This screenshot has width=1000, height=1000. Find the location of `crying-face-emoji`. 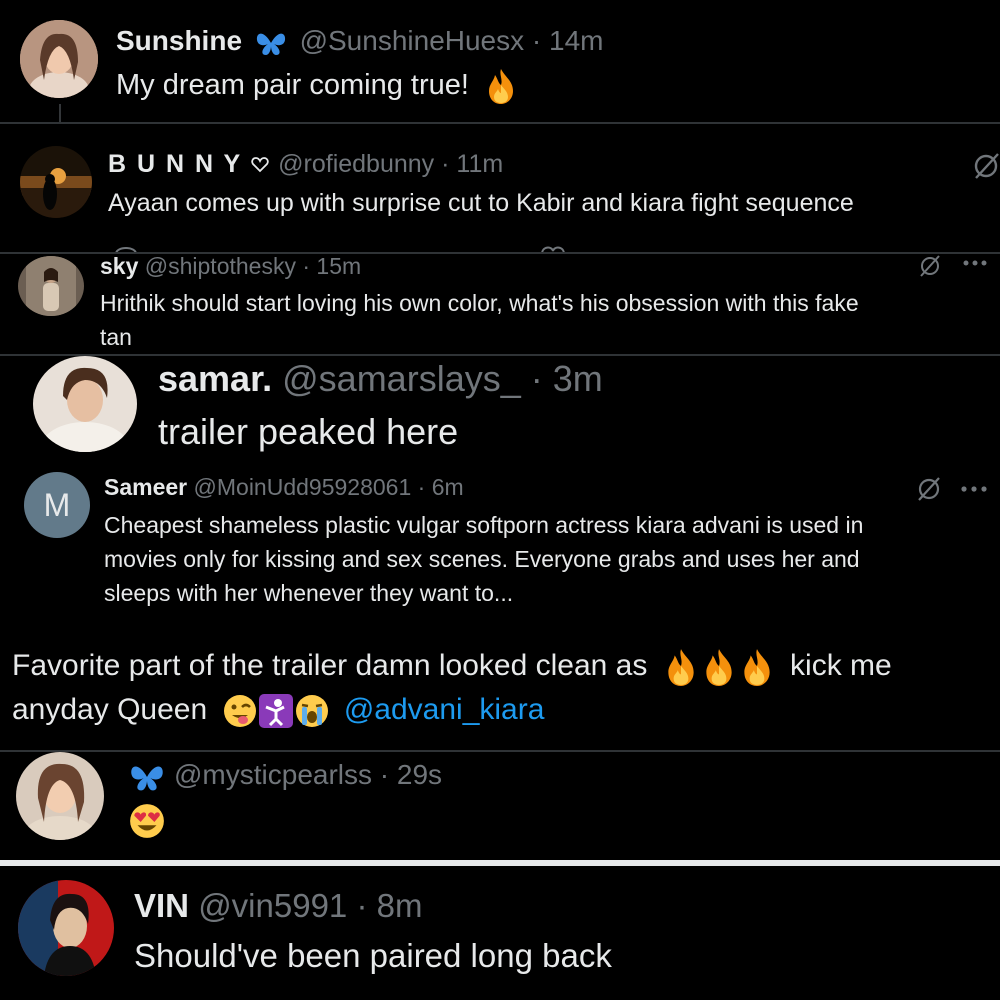

crying-face-emoji is located at coordinates (312, 711).